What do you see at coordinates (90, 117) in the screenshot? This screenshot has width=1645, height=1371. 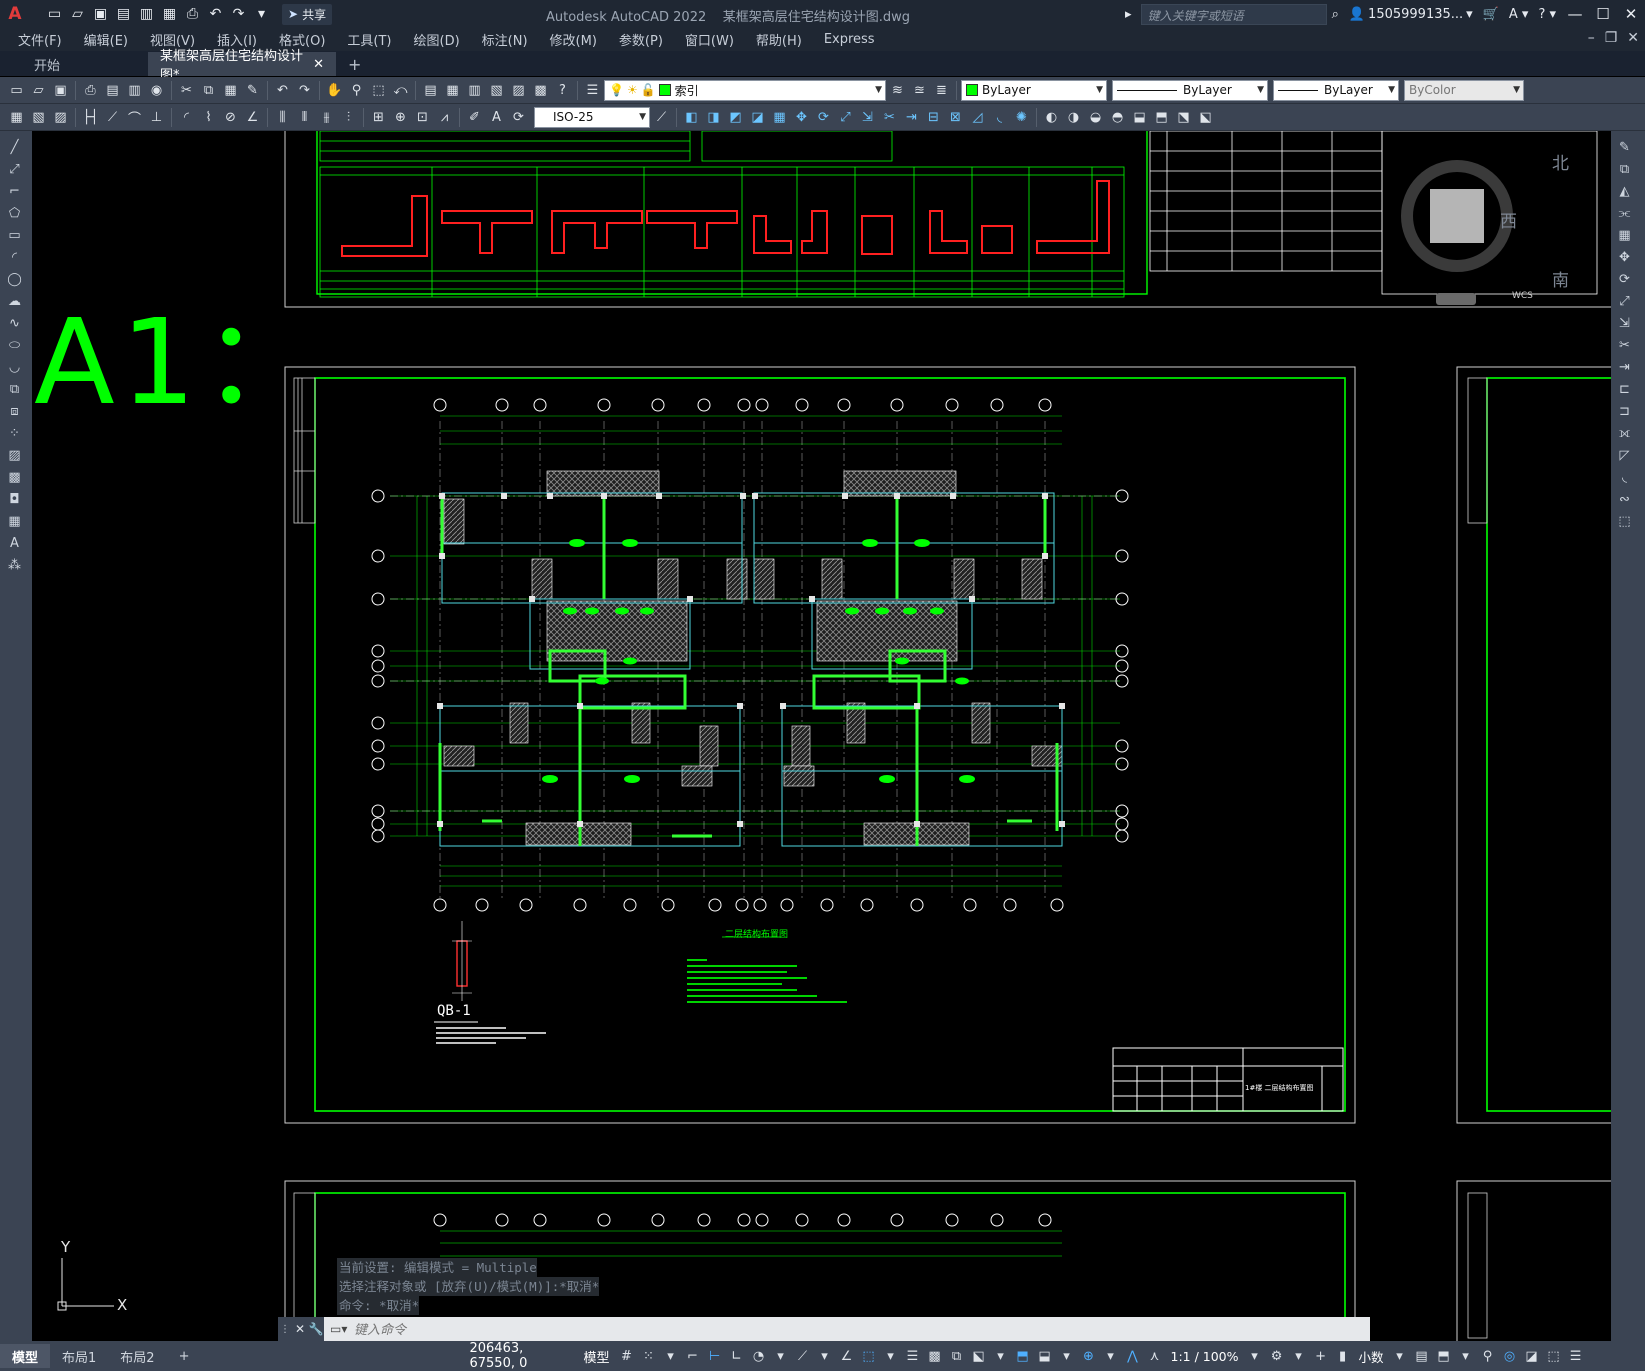 I see `linear-dim-icon: ├┤` at bounding box center [90, 117].